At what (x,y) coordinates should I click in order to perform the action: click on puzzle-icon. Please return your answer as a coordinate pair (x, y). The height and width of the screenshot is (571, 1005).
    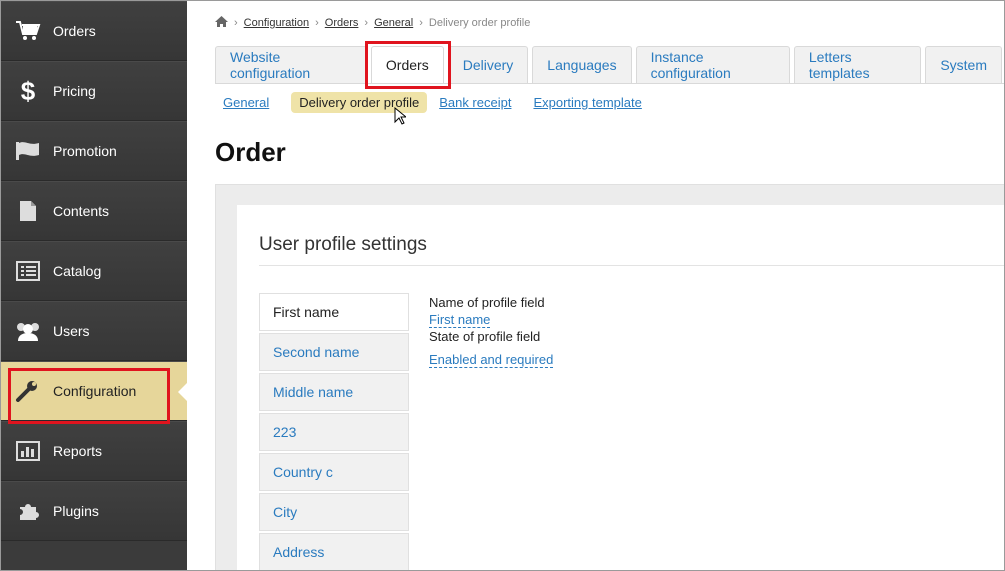
    Looking at the image, I should click on (28, 511).